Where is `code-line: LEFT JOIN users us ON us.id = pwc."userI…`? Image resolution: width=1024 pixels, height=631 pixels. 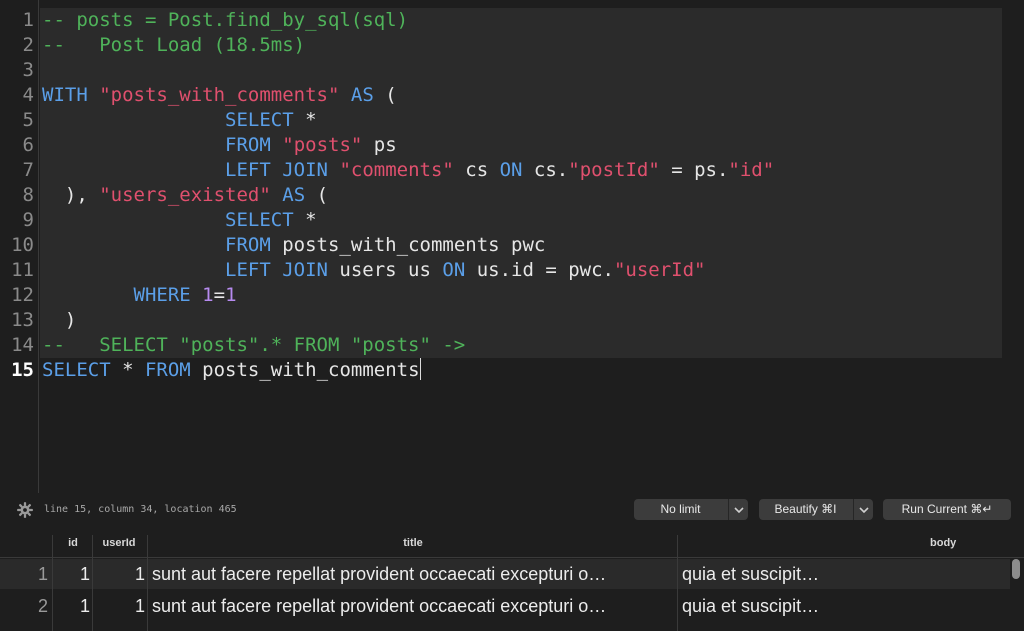 code-line: LEFT JOIN users us ON us.id = pwc."userI… is located at coordinates (374, 270).